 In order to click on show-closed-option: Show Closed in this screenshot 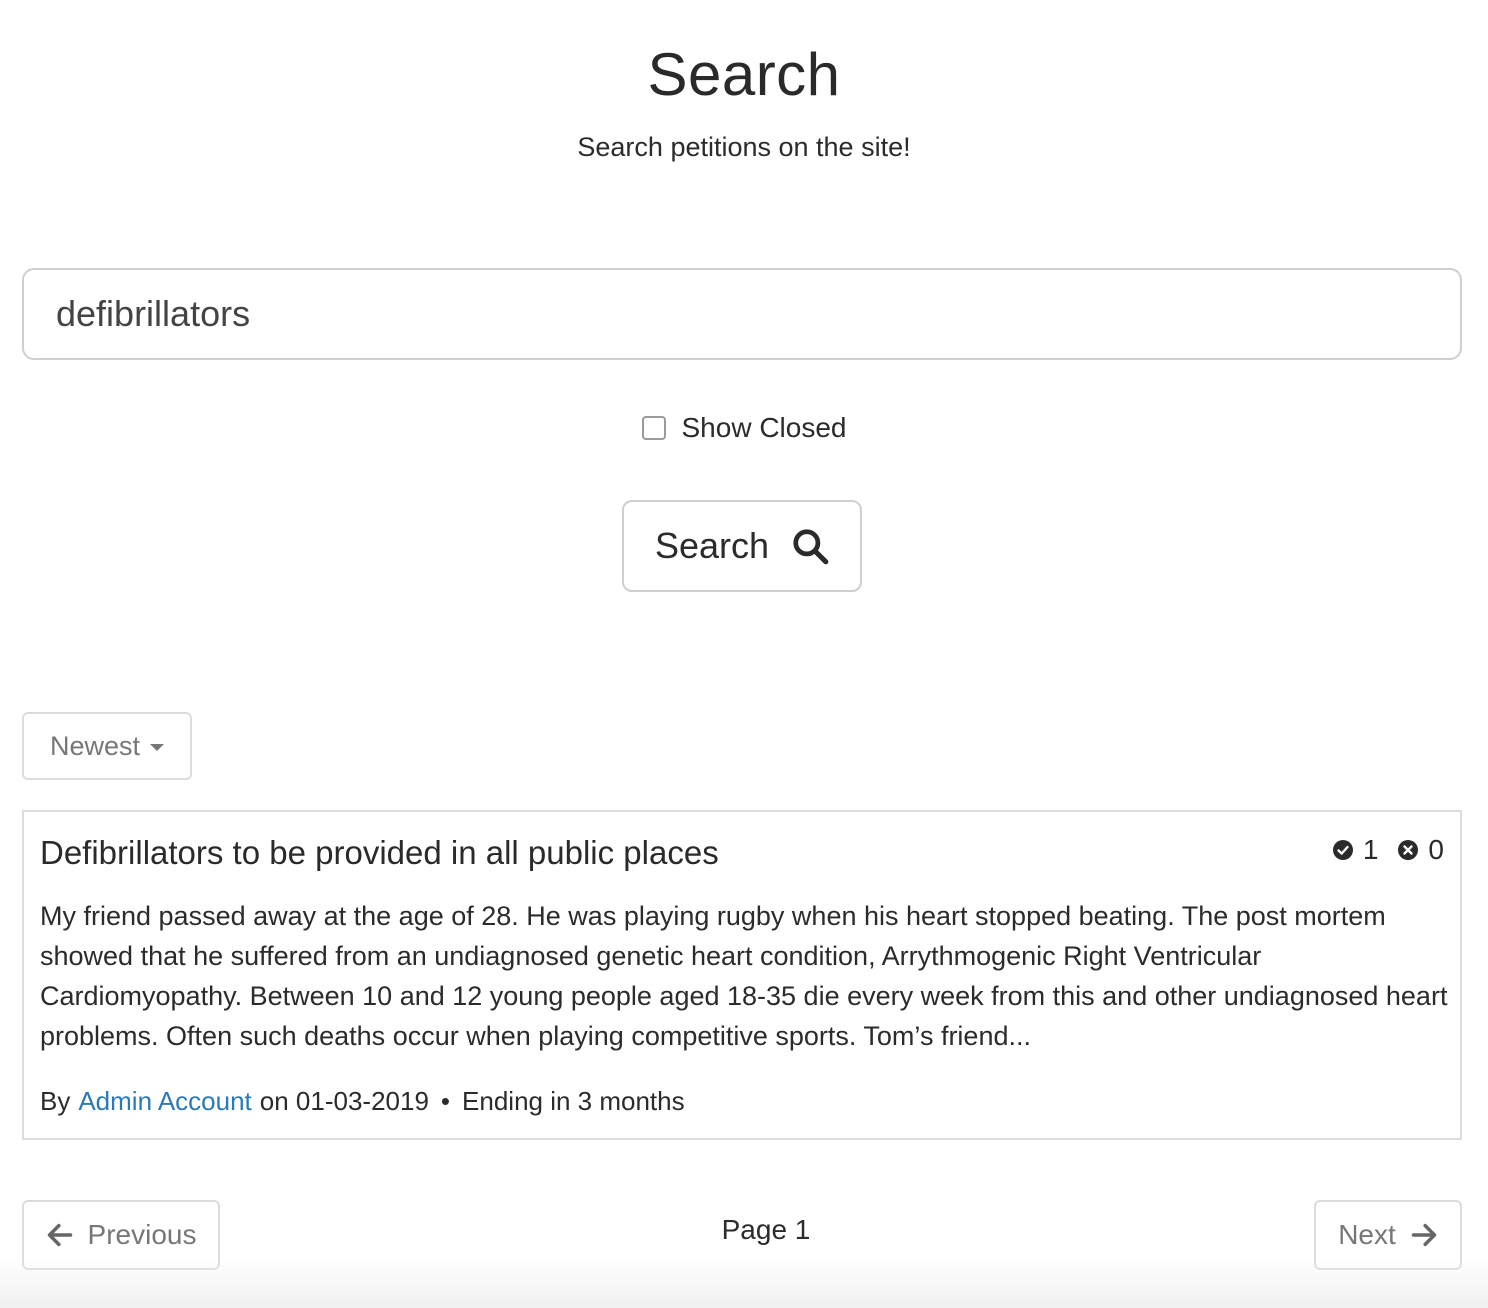, I will do `click(744, 428)`.